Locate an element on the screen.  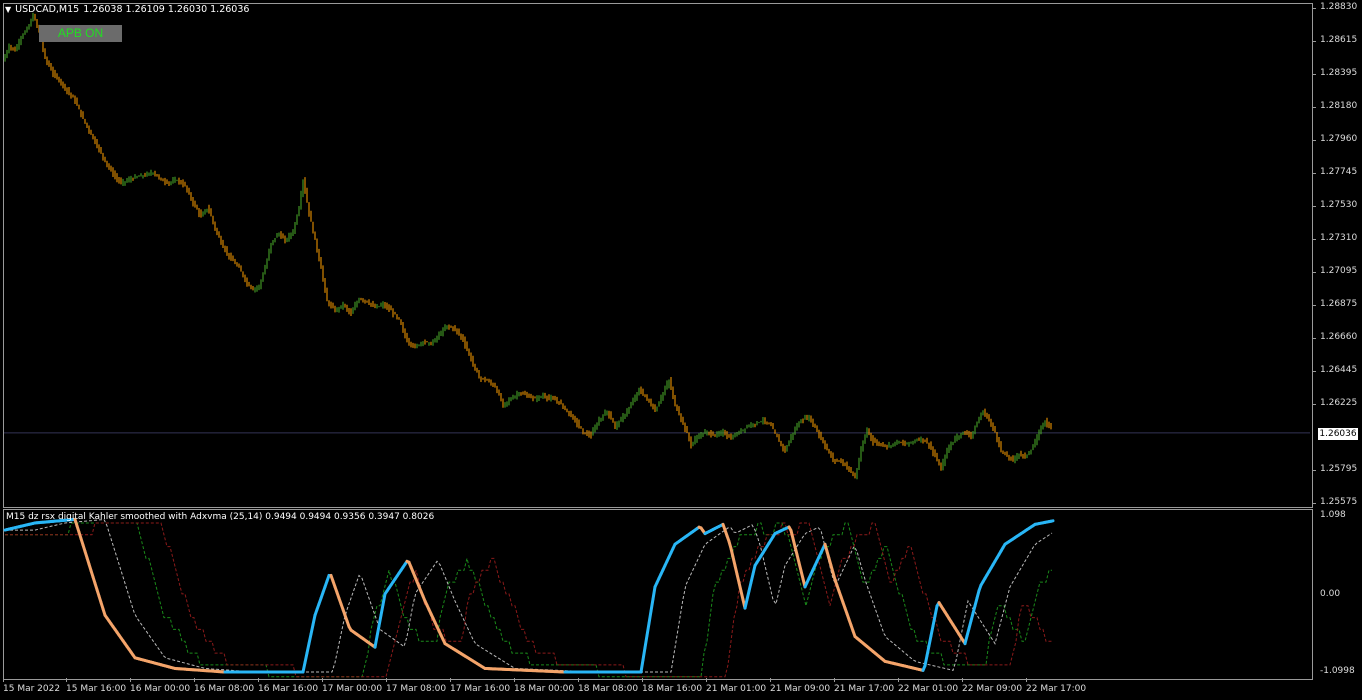
time-tick-label: 17 Mar 16:00 is located at coordinates (480, 689).